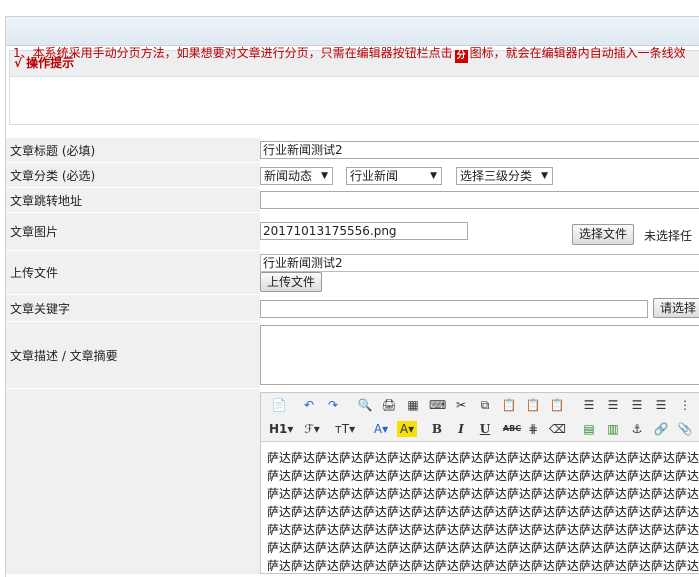 This screenshot has width=699, height=577. Describe the element at coordinates (496, 176) in the screenshot. I see `category-level3-value: 选择三级分类` at that location.